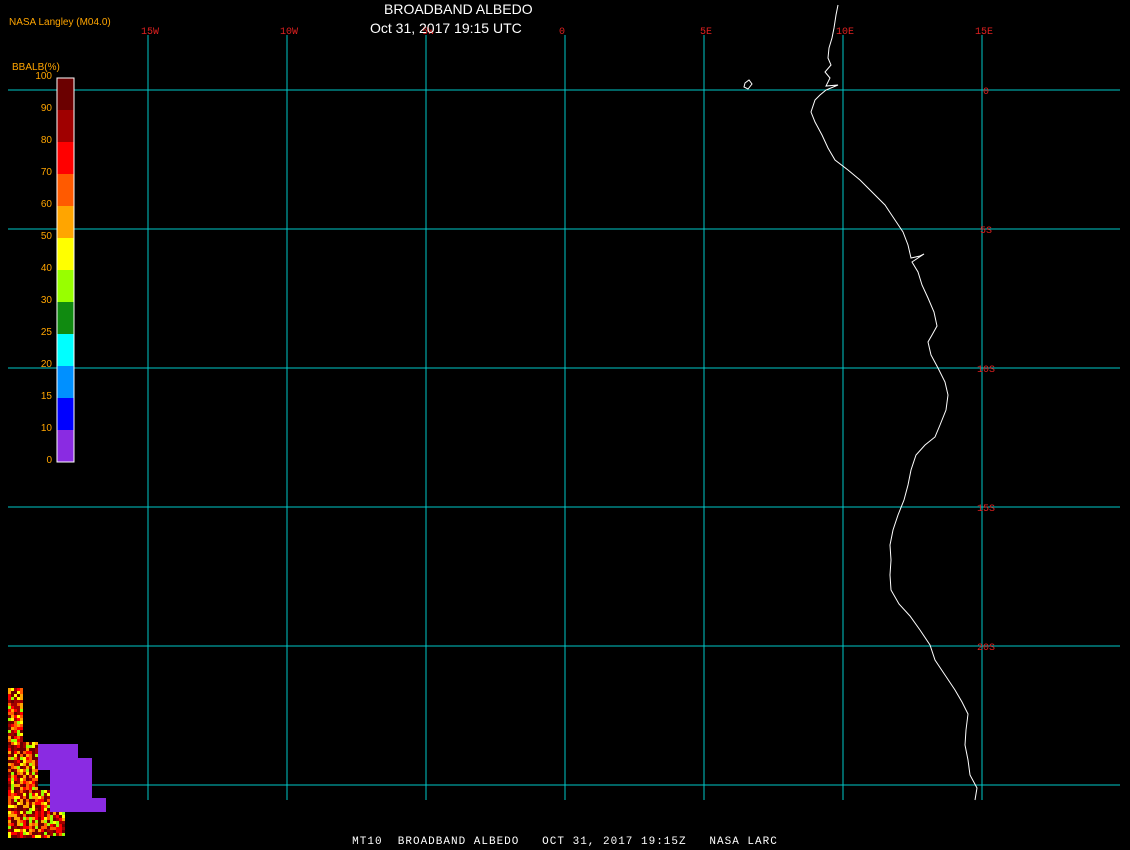  What do you see at coordinates (46, 268) in the screenshot?
I see `colorbar-tick-label: 40` at bounding box center [46, 268].